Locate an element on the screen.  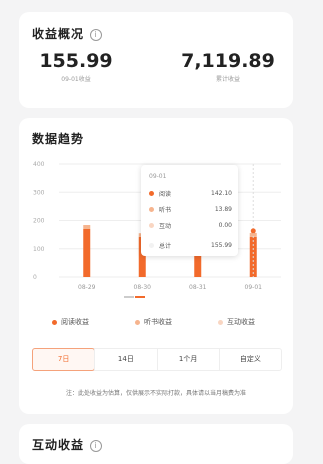
tooltip-row-value: 142.10 is located at coordinates (221, 193).